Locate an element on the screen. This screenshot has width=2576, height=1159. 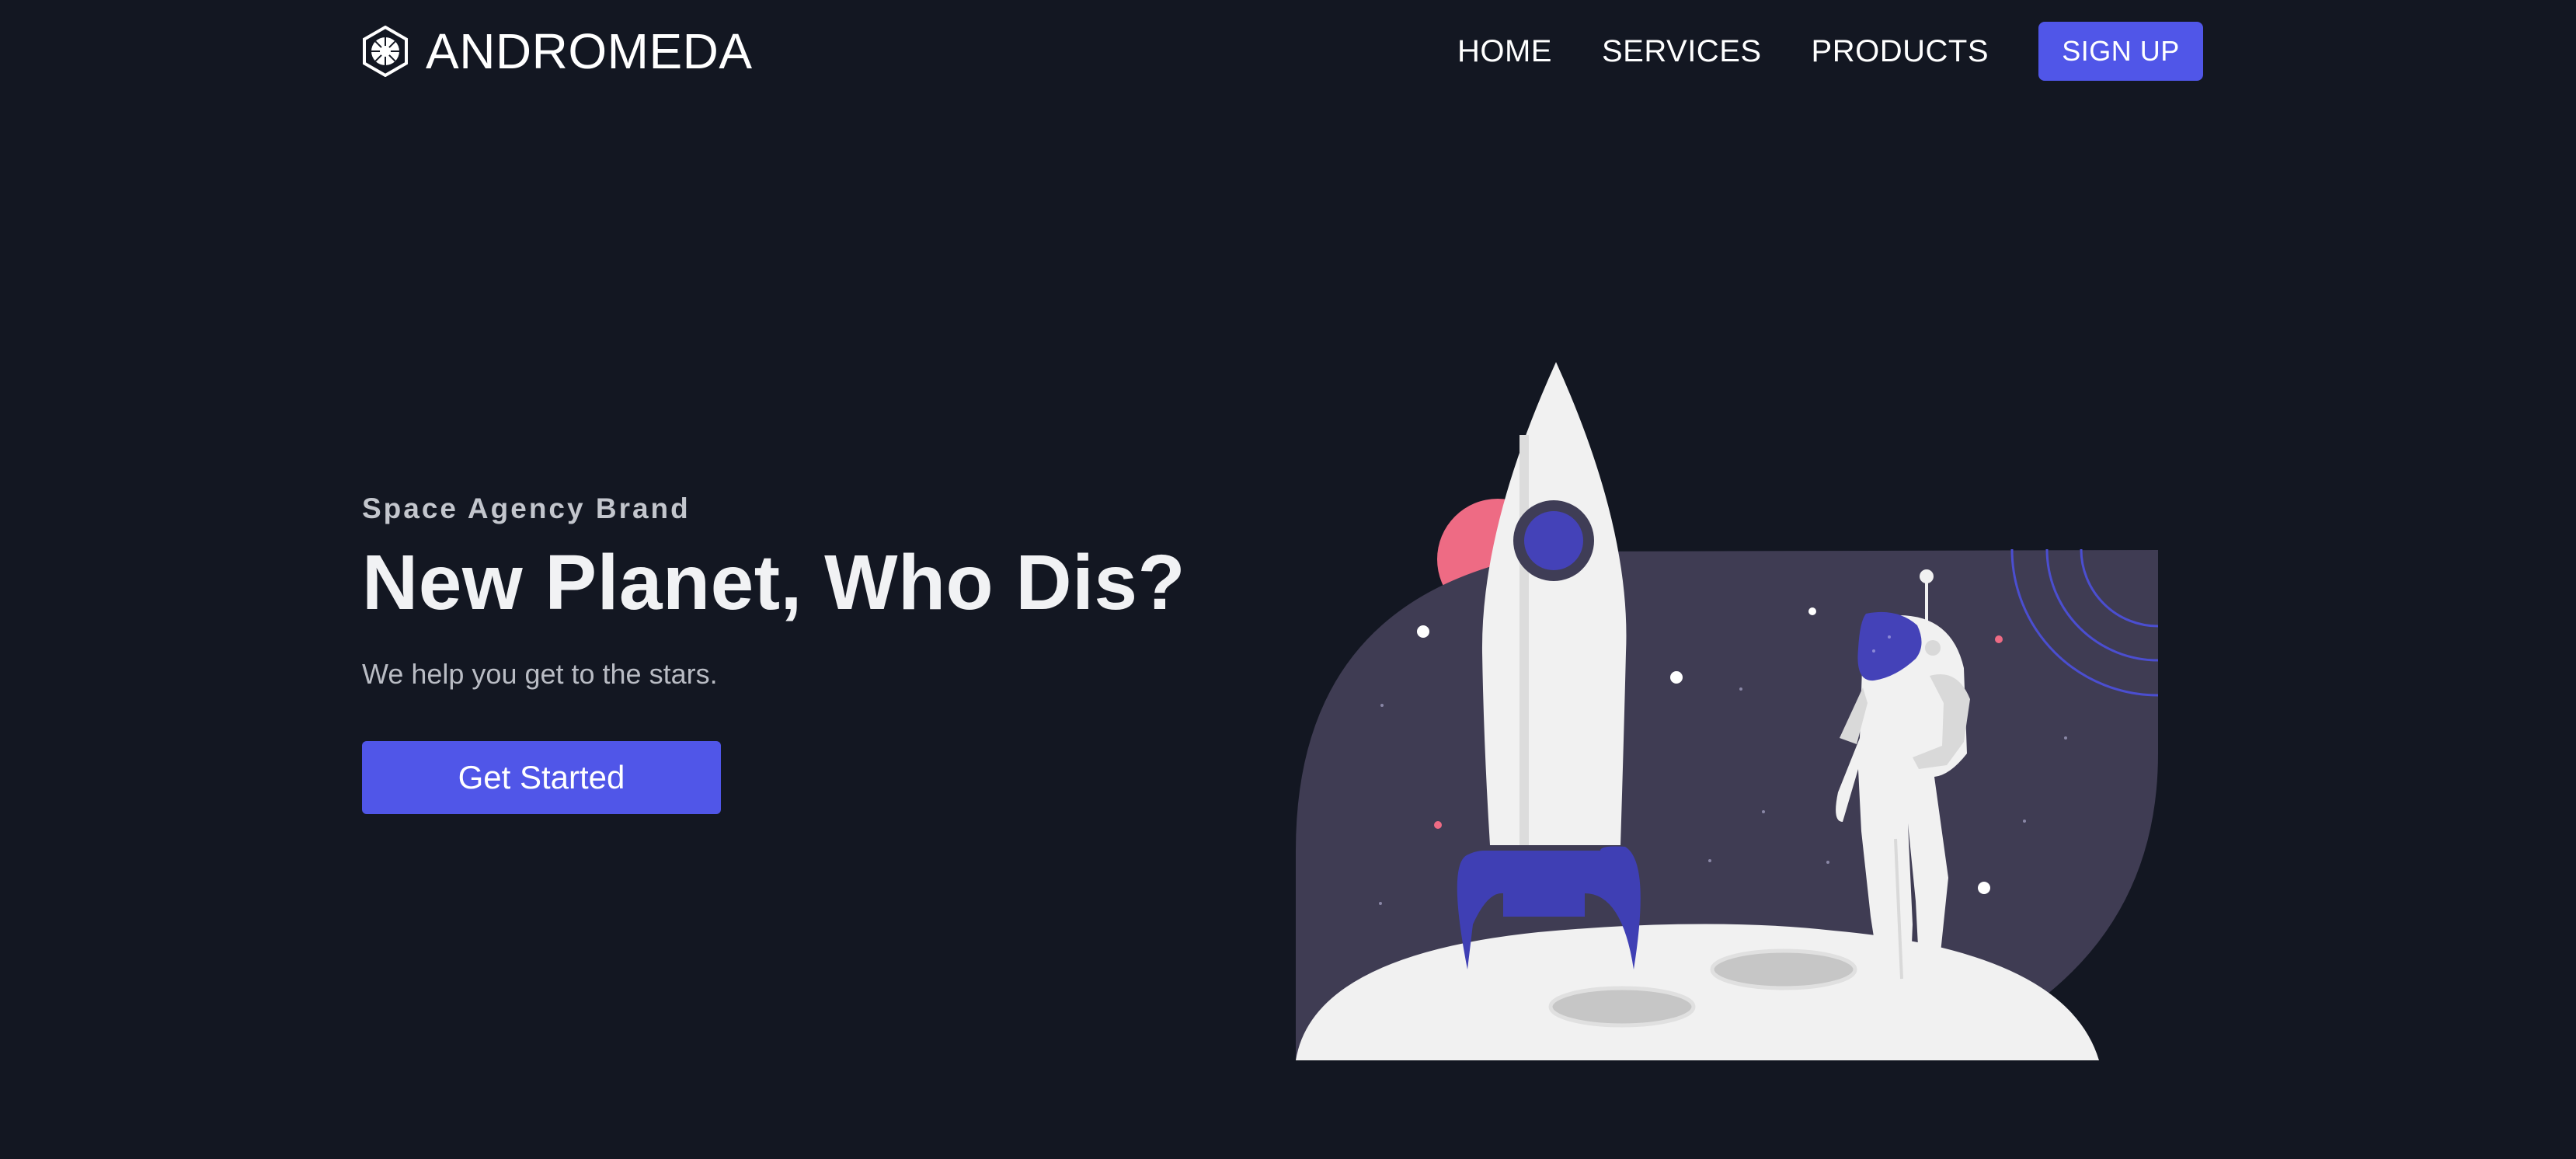
hero-headline: New Planet, Who Dis? is located at coordinates (774, 582).